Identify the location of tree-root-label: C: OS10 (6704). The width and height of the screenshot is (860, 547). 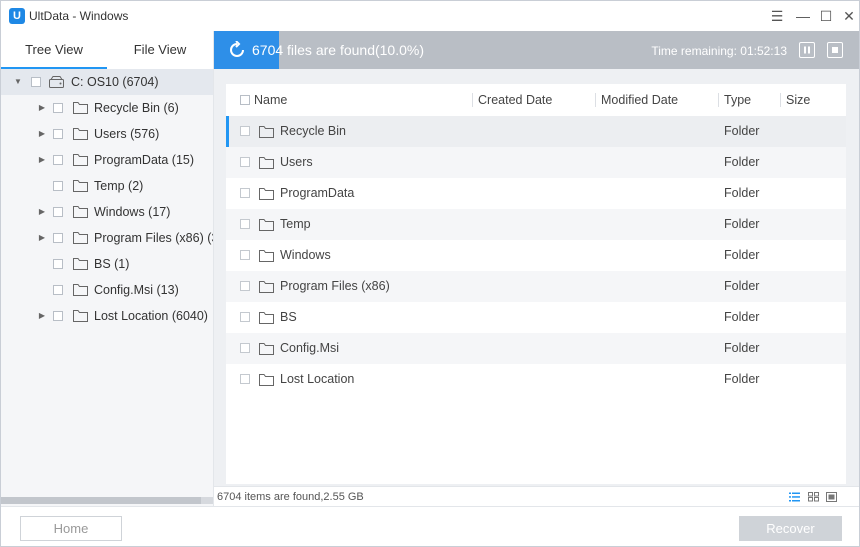
(115, 82).